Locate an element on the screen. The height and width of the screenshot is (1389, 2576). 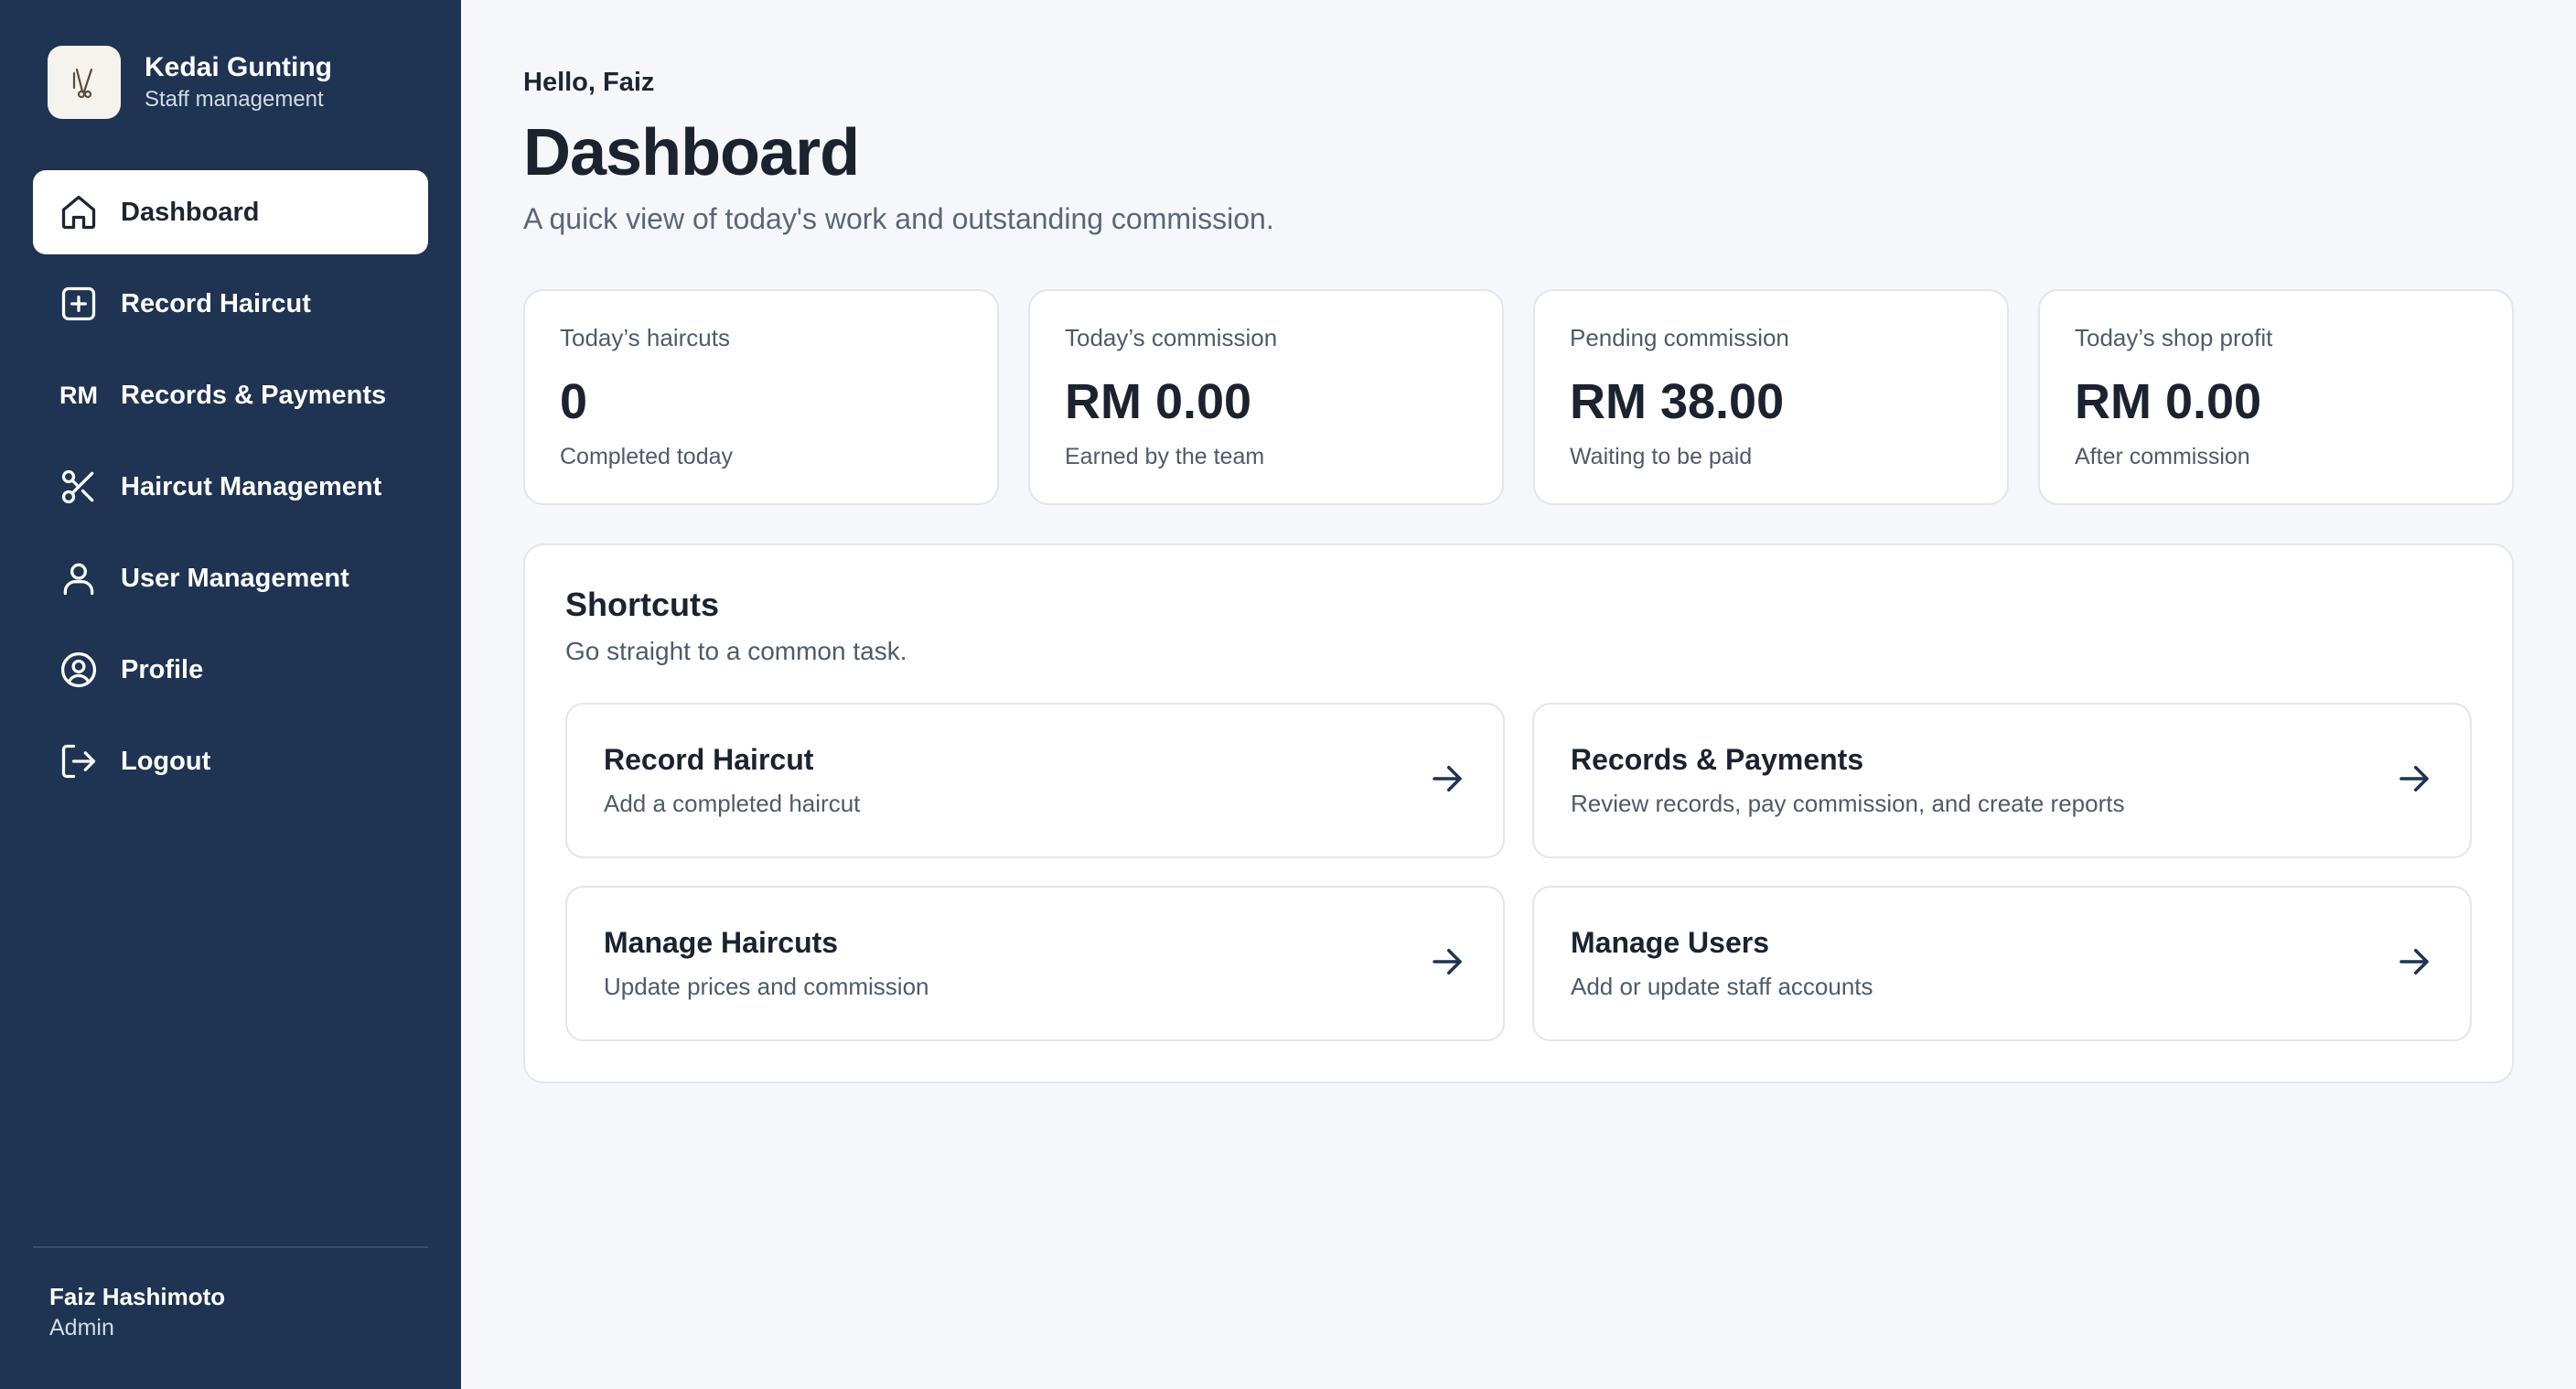
user-role: Admin is located at coordinates (82, 1328).